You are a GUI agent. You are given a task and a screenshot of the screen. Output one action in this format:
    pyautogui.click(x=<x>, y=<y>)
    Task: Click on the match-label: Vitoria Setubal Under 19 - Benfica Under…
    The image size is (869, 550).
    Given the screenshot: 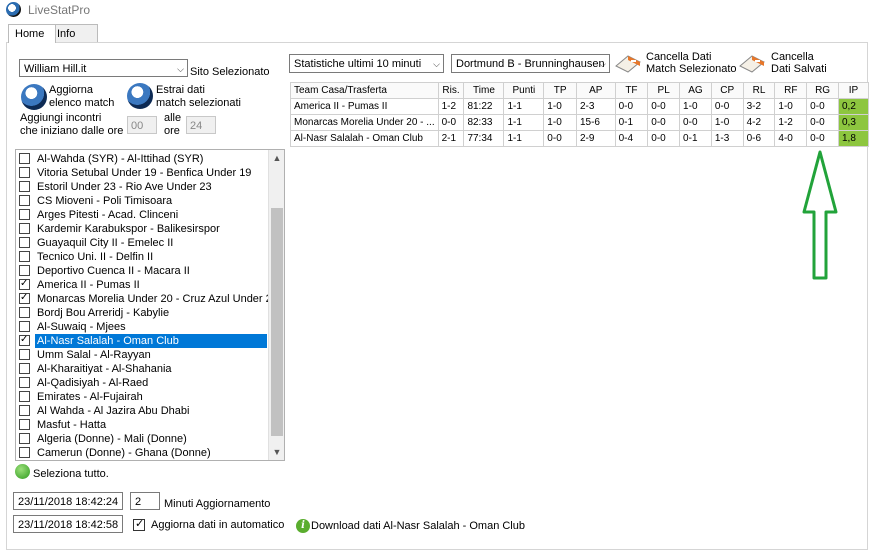 What is the action you would take?
    pyautogui.click(x=144, y=173)
    